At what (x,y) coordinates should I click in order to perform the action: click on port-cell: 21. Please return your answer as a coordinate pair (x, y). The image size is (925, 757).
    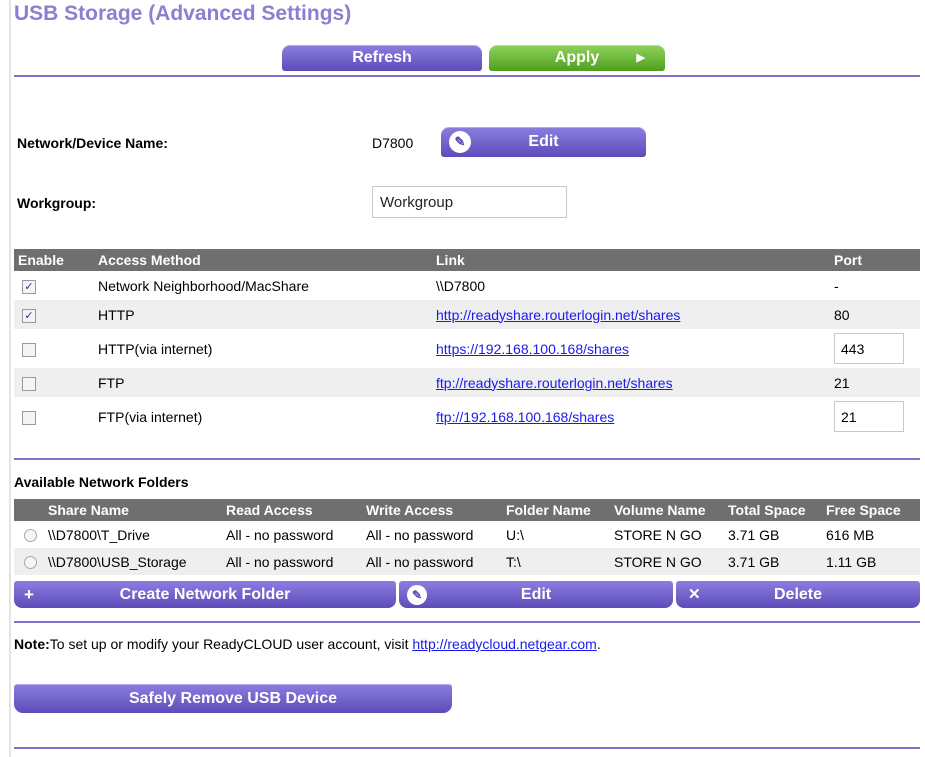
    Looking at the image, I should click on (875, 382).